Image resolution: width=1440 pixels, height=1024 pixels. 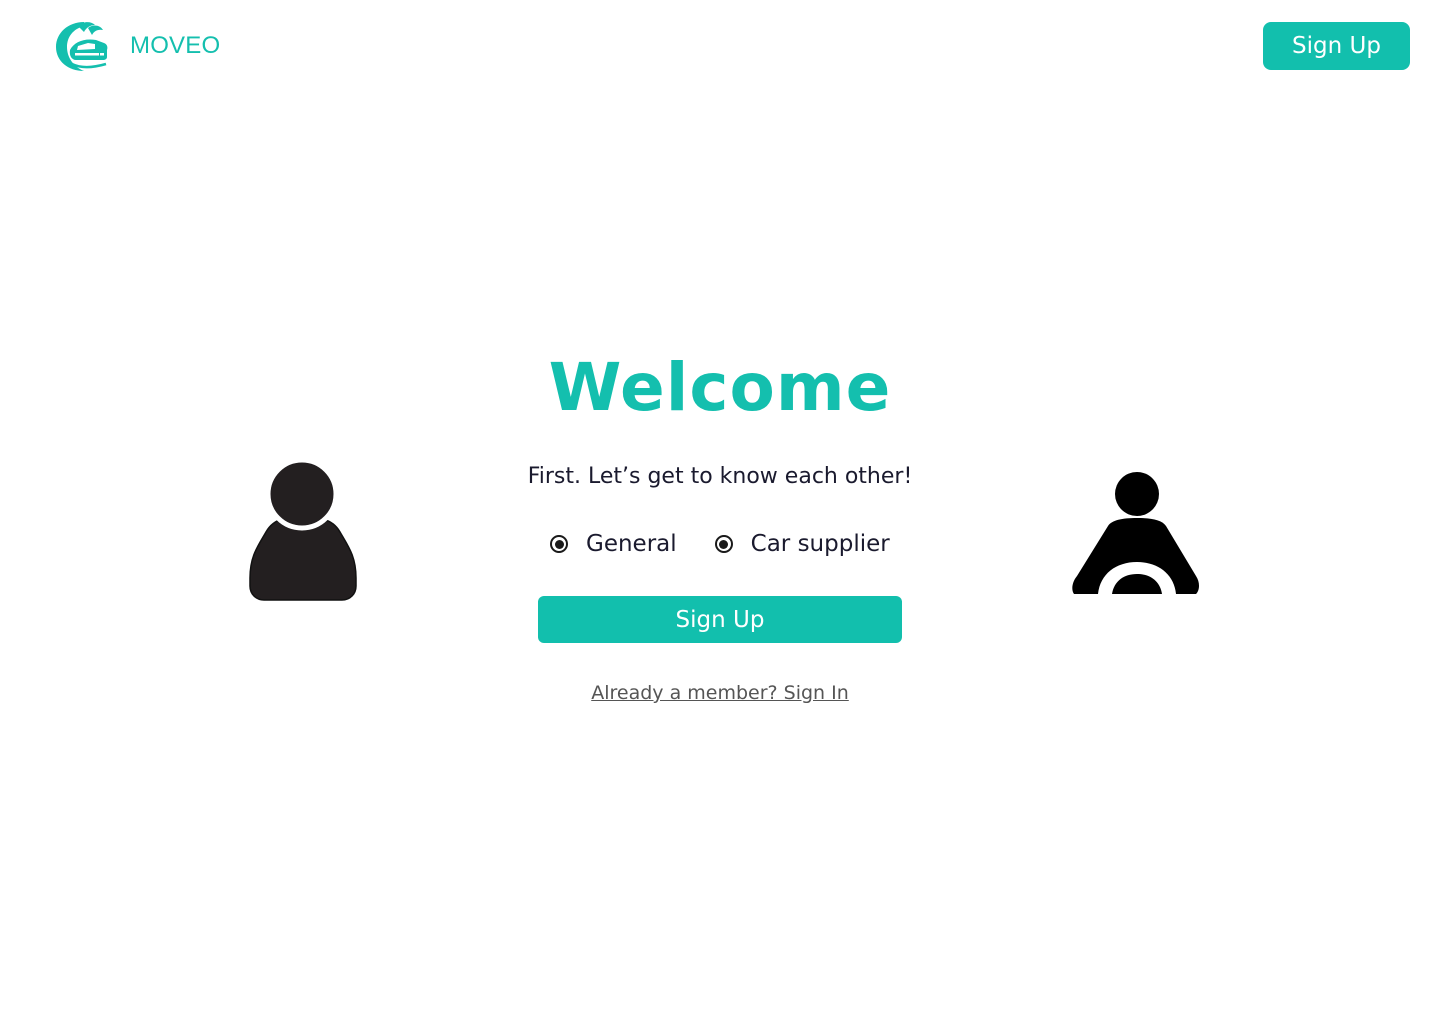 What do you see at coordinates (631, 544) in the screenshot?
I see `general-label: General` at bounding box center [631, 544].